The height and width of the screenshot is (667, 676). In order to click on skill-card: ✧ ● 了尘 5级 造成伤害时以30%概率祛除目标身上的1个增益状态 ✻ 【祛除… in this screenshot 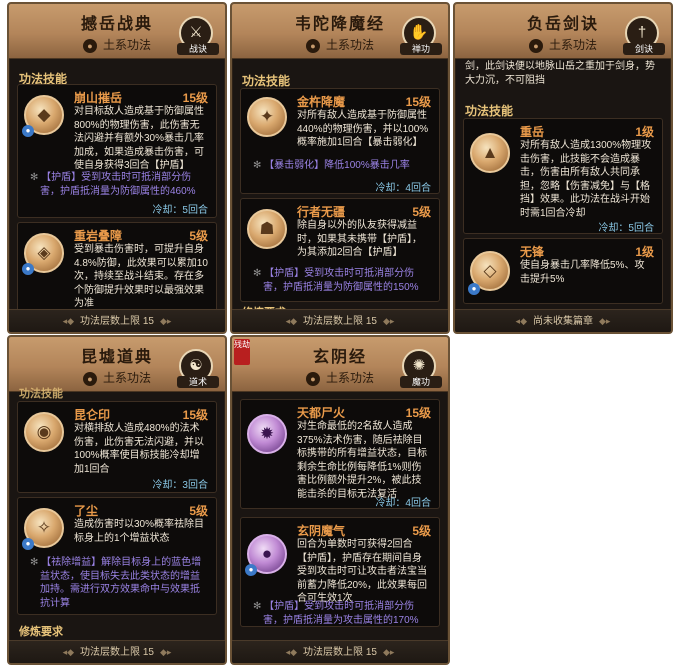, I will do `click(117, 556)`.